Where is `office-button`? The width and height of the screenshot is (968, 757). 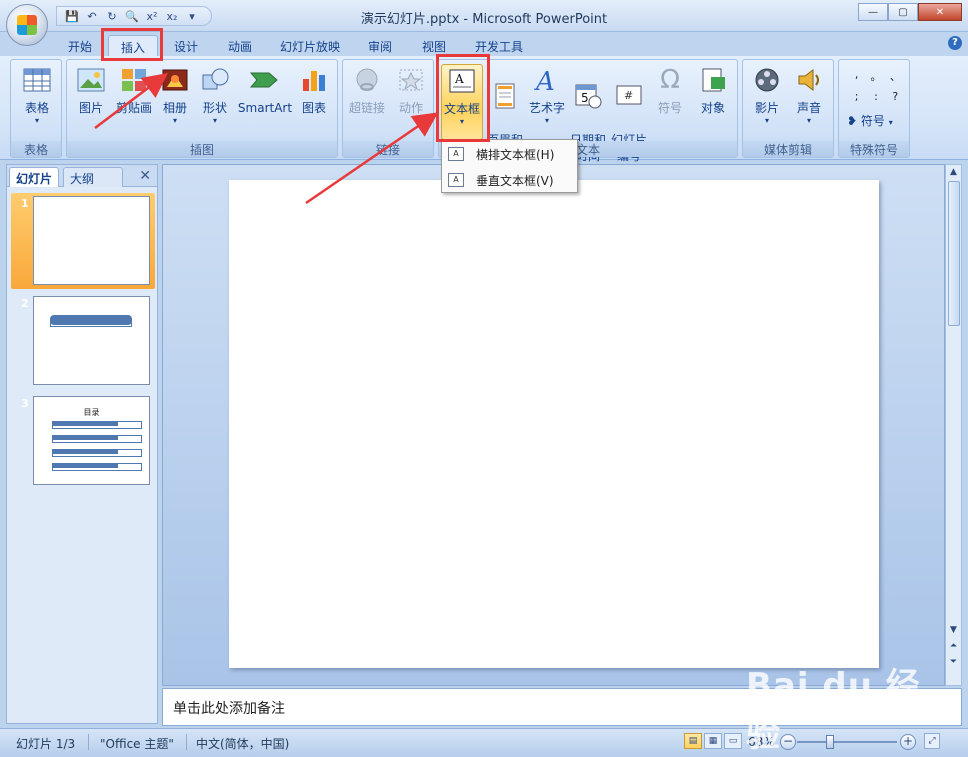
office-button is located at coordinates (27, 25).